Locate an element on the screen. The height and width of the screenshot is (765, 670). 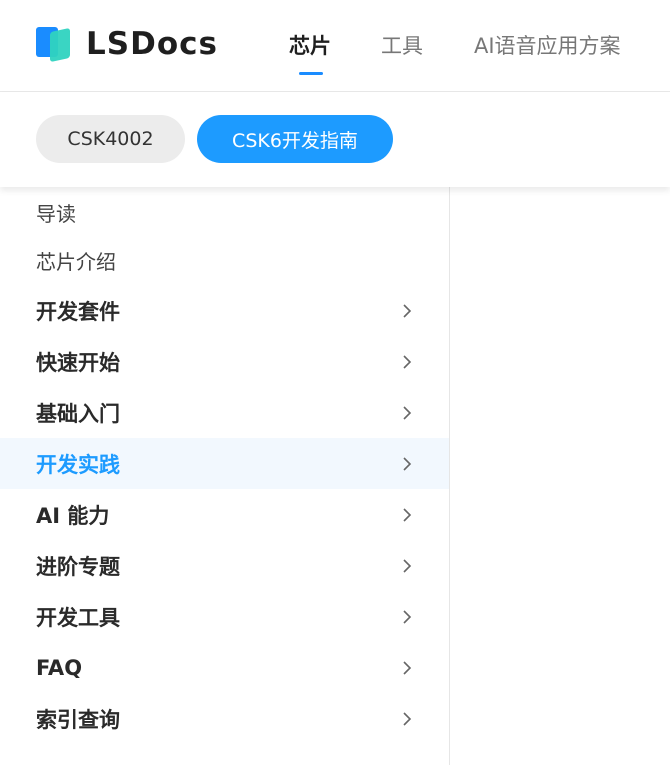
sidebar-item-label: AI 能力 is located at coordinates (73, 515).